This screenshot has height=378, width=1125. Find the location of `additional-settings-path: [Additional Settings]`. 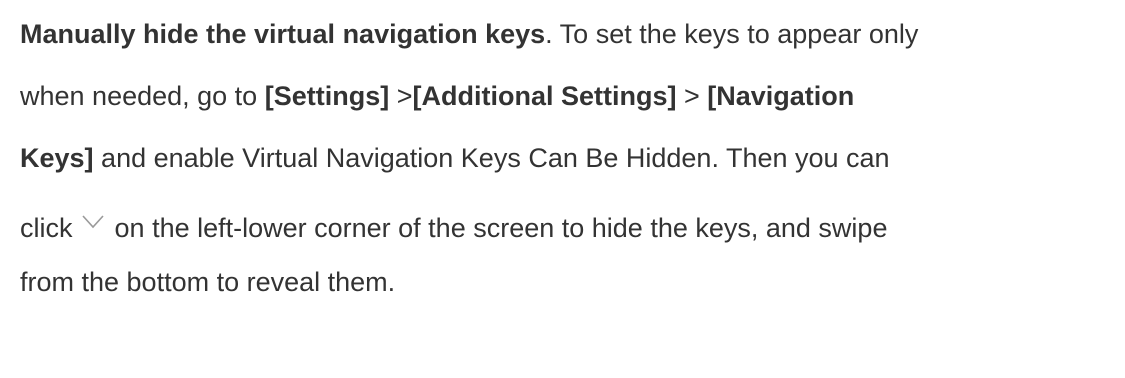

additional-settings-path: [Additional Settings] is located at coordinates (544, 96).